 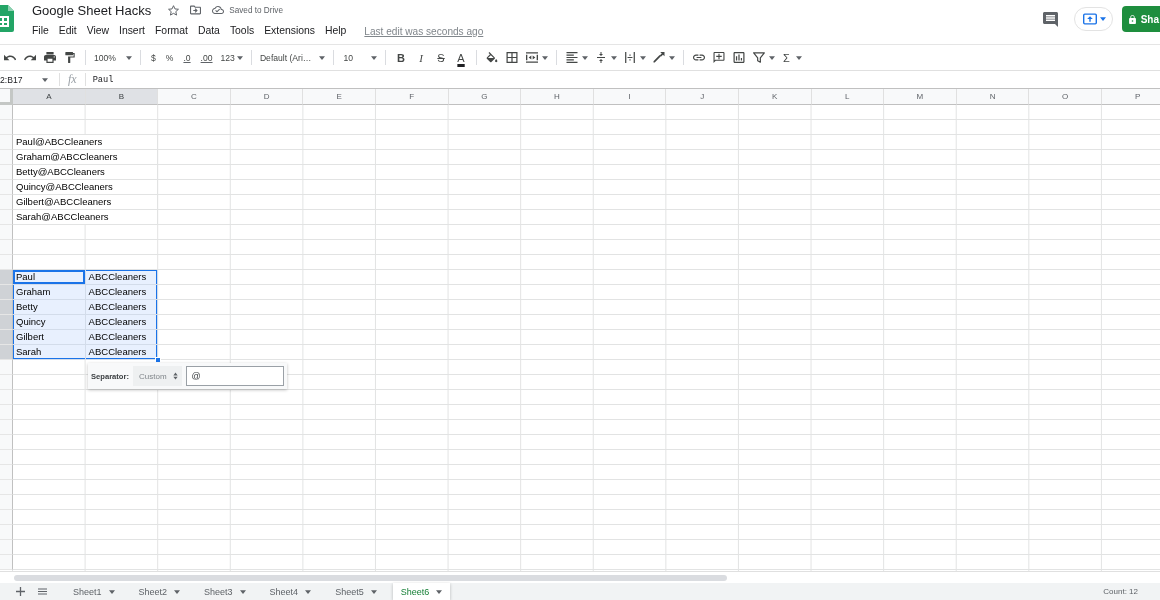 What do you see at coordinates (421, 591) in the screenshot?
I see `sheet-tab: Sheet6` at bounding box center [421, 591].